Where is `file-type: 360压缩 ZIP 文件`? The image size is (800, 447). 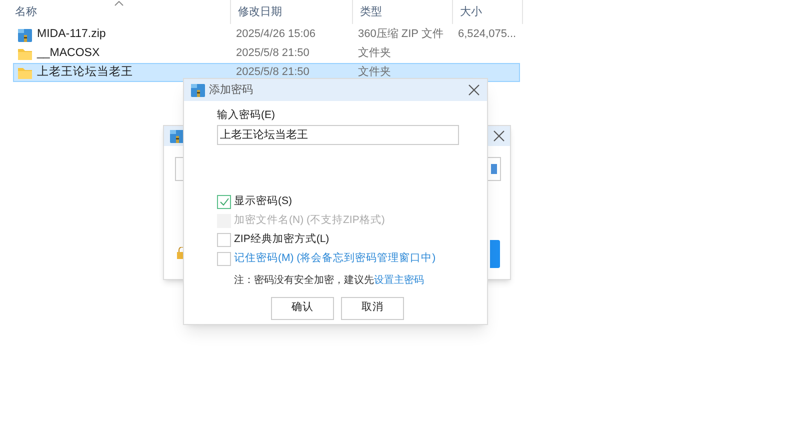
file-type: 360压缩 ZIP 文件 is located at coordinates (401, 34).